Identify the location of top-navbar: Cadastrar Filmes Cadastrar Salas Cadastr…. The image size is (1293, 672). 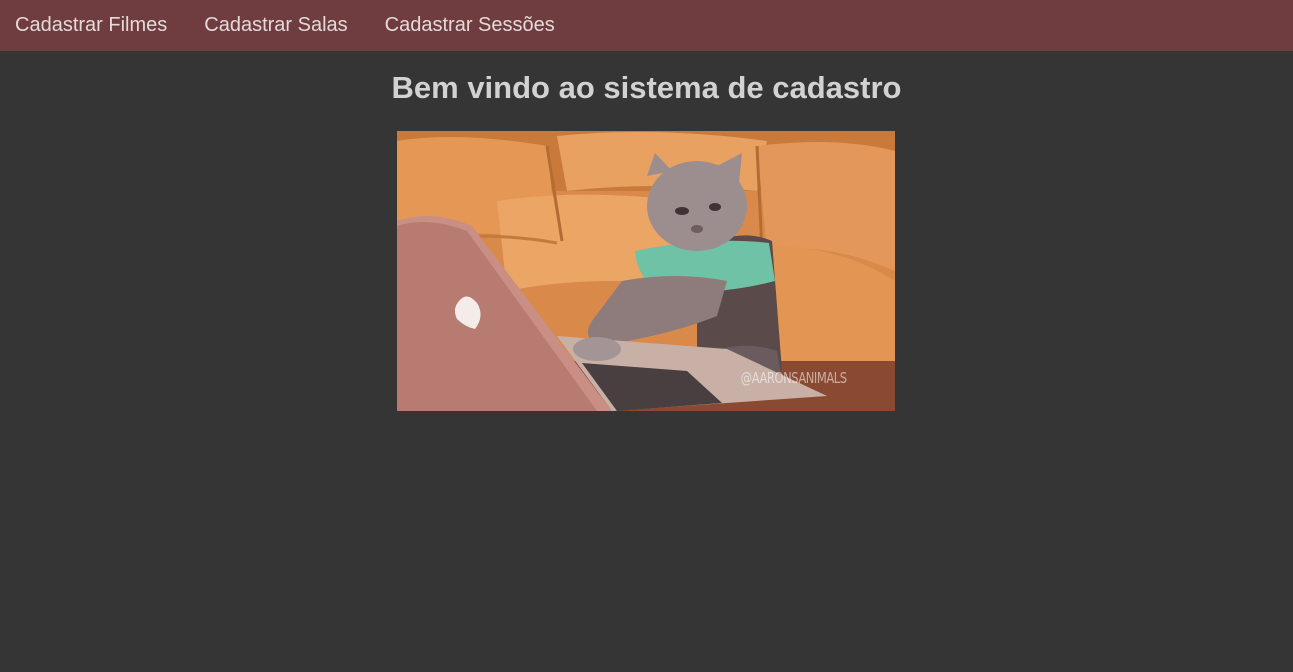
(646, 25).